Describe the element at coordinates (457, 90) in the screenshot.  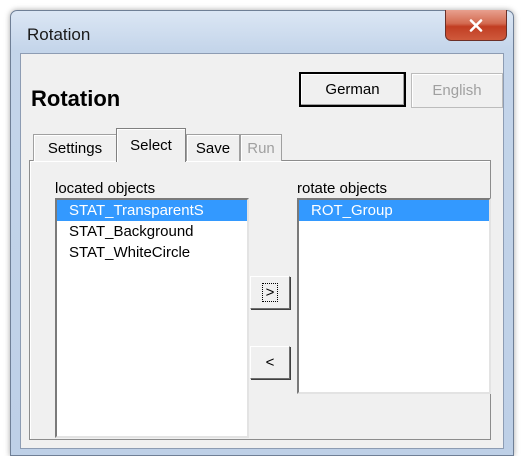
I see `english-button: English` at that location.